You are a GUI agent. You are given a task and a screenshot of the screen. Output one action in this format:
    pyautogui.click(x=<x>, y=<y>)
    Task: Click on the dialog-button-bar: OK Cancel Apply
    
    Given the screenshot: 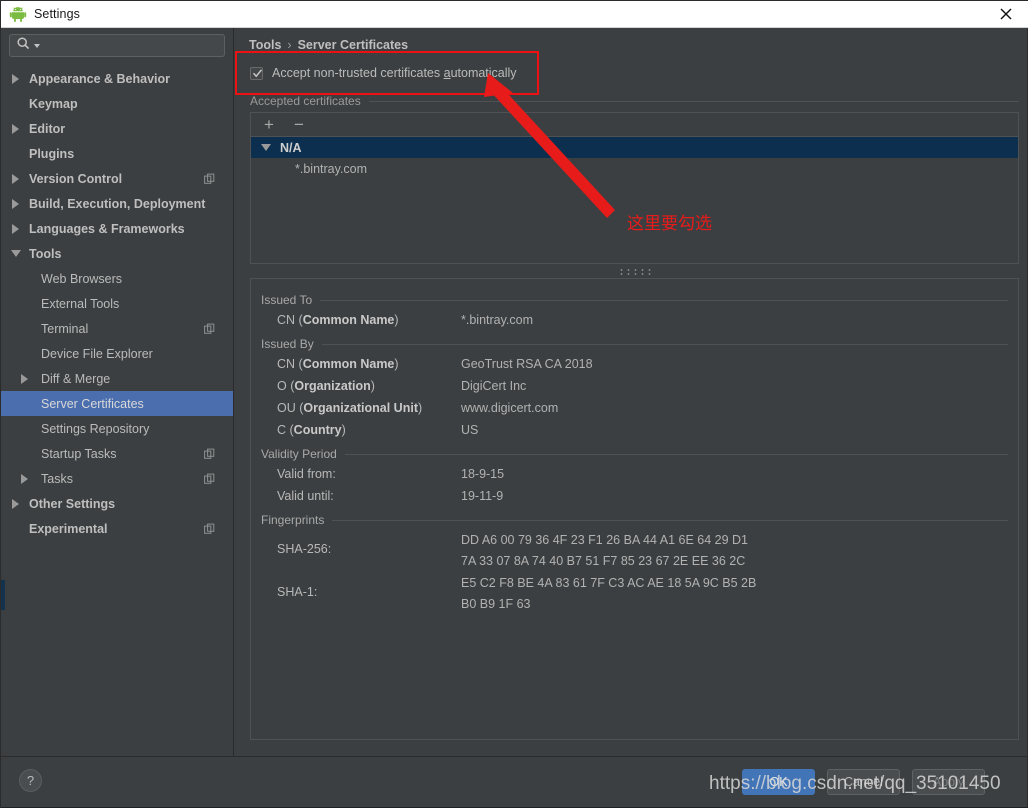 What is the action you would take?
    pyautogui.click(x=863, y=782)
    